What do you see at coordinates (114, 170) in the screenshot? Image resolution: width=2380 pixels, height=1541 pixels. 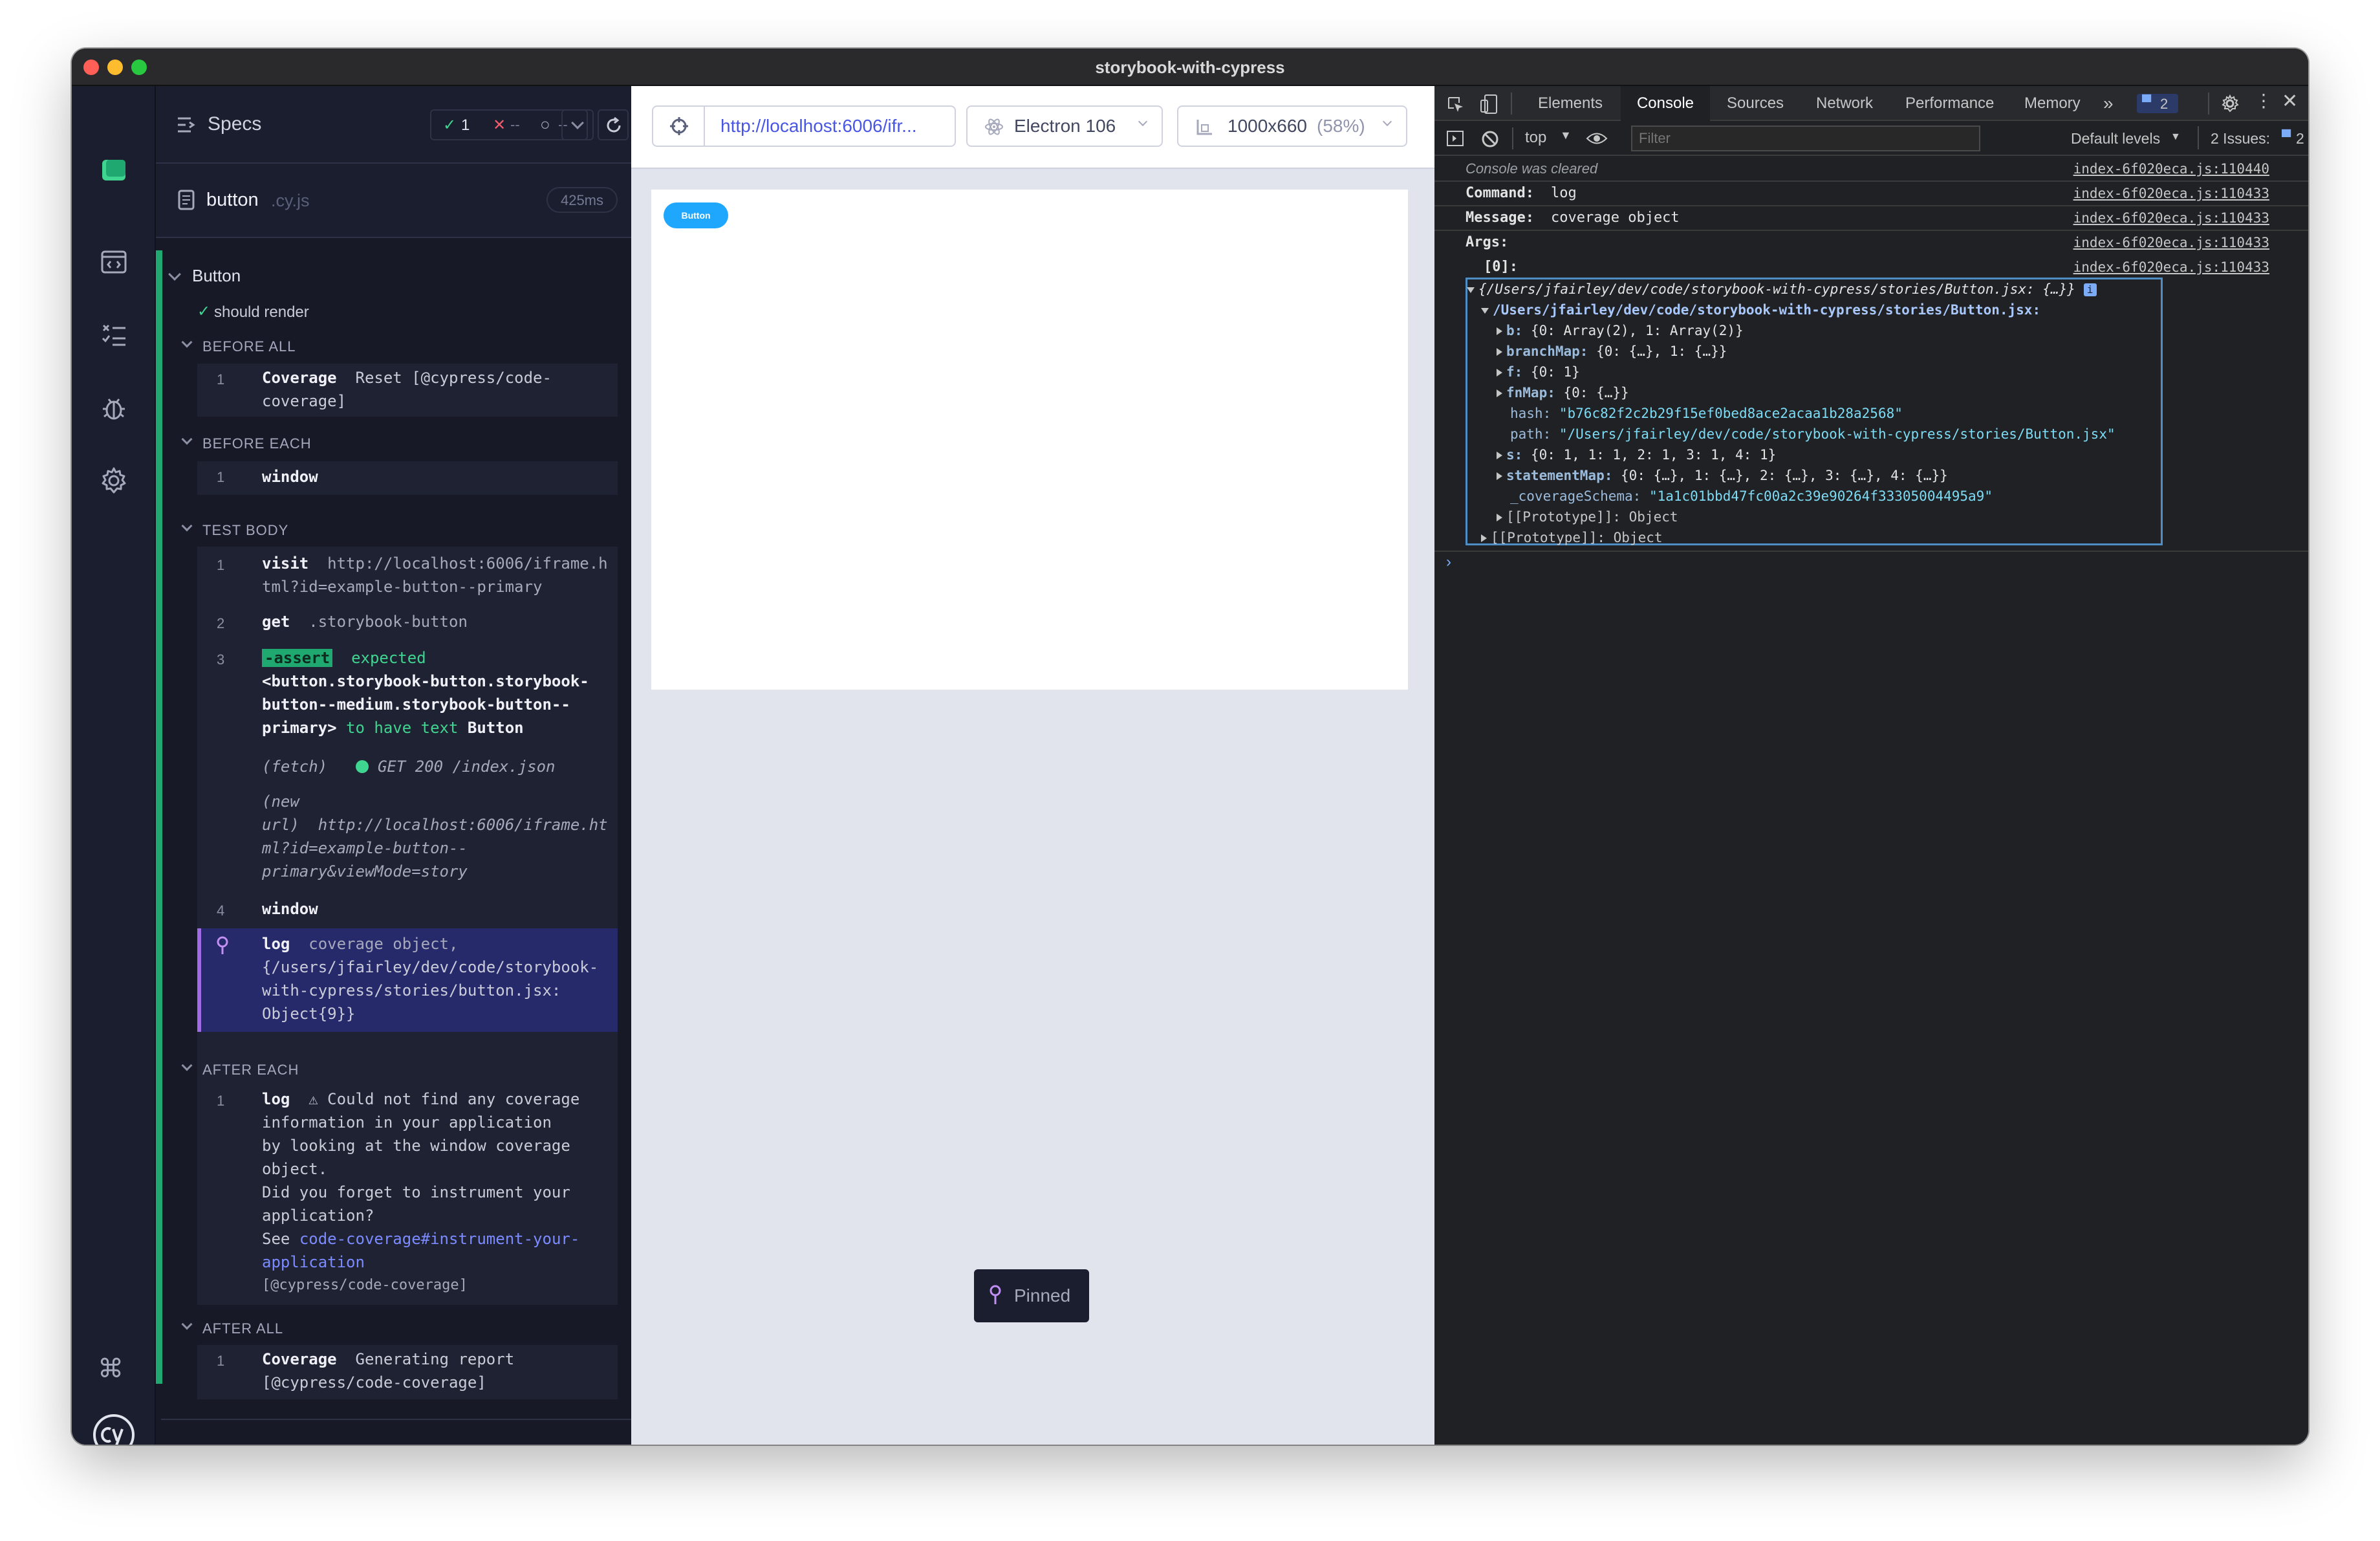 I see `project-logo-icon` at bounding box center [114, 170].